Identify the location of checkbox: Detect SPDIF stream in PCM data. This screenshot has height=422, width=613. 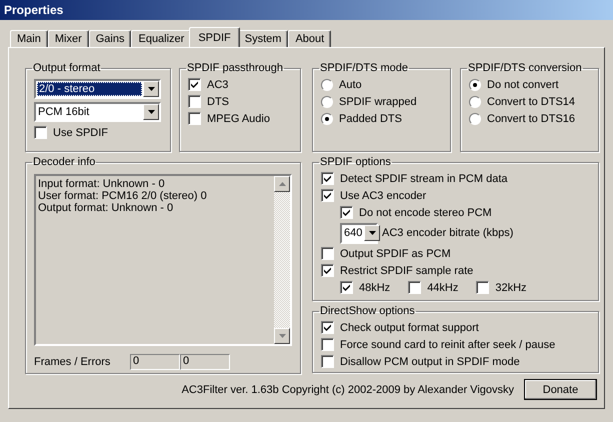
(455, 178).